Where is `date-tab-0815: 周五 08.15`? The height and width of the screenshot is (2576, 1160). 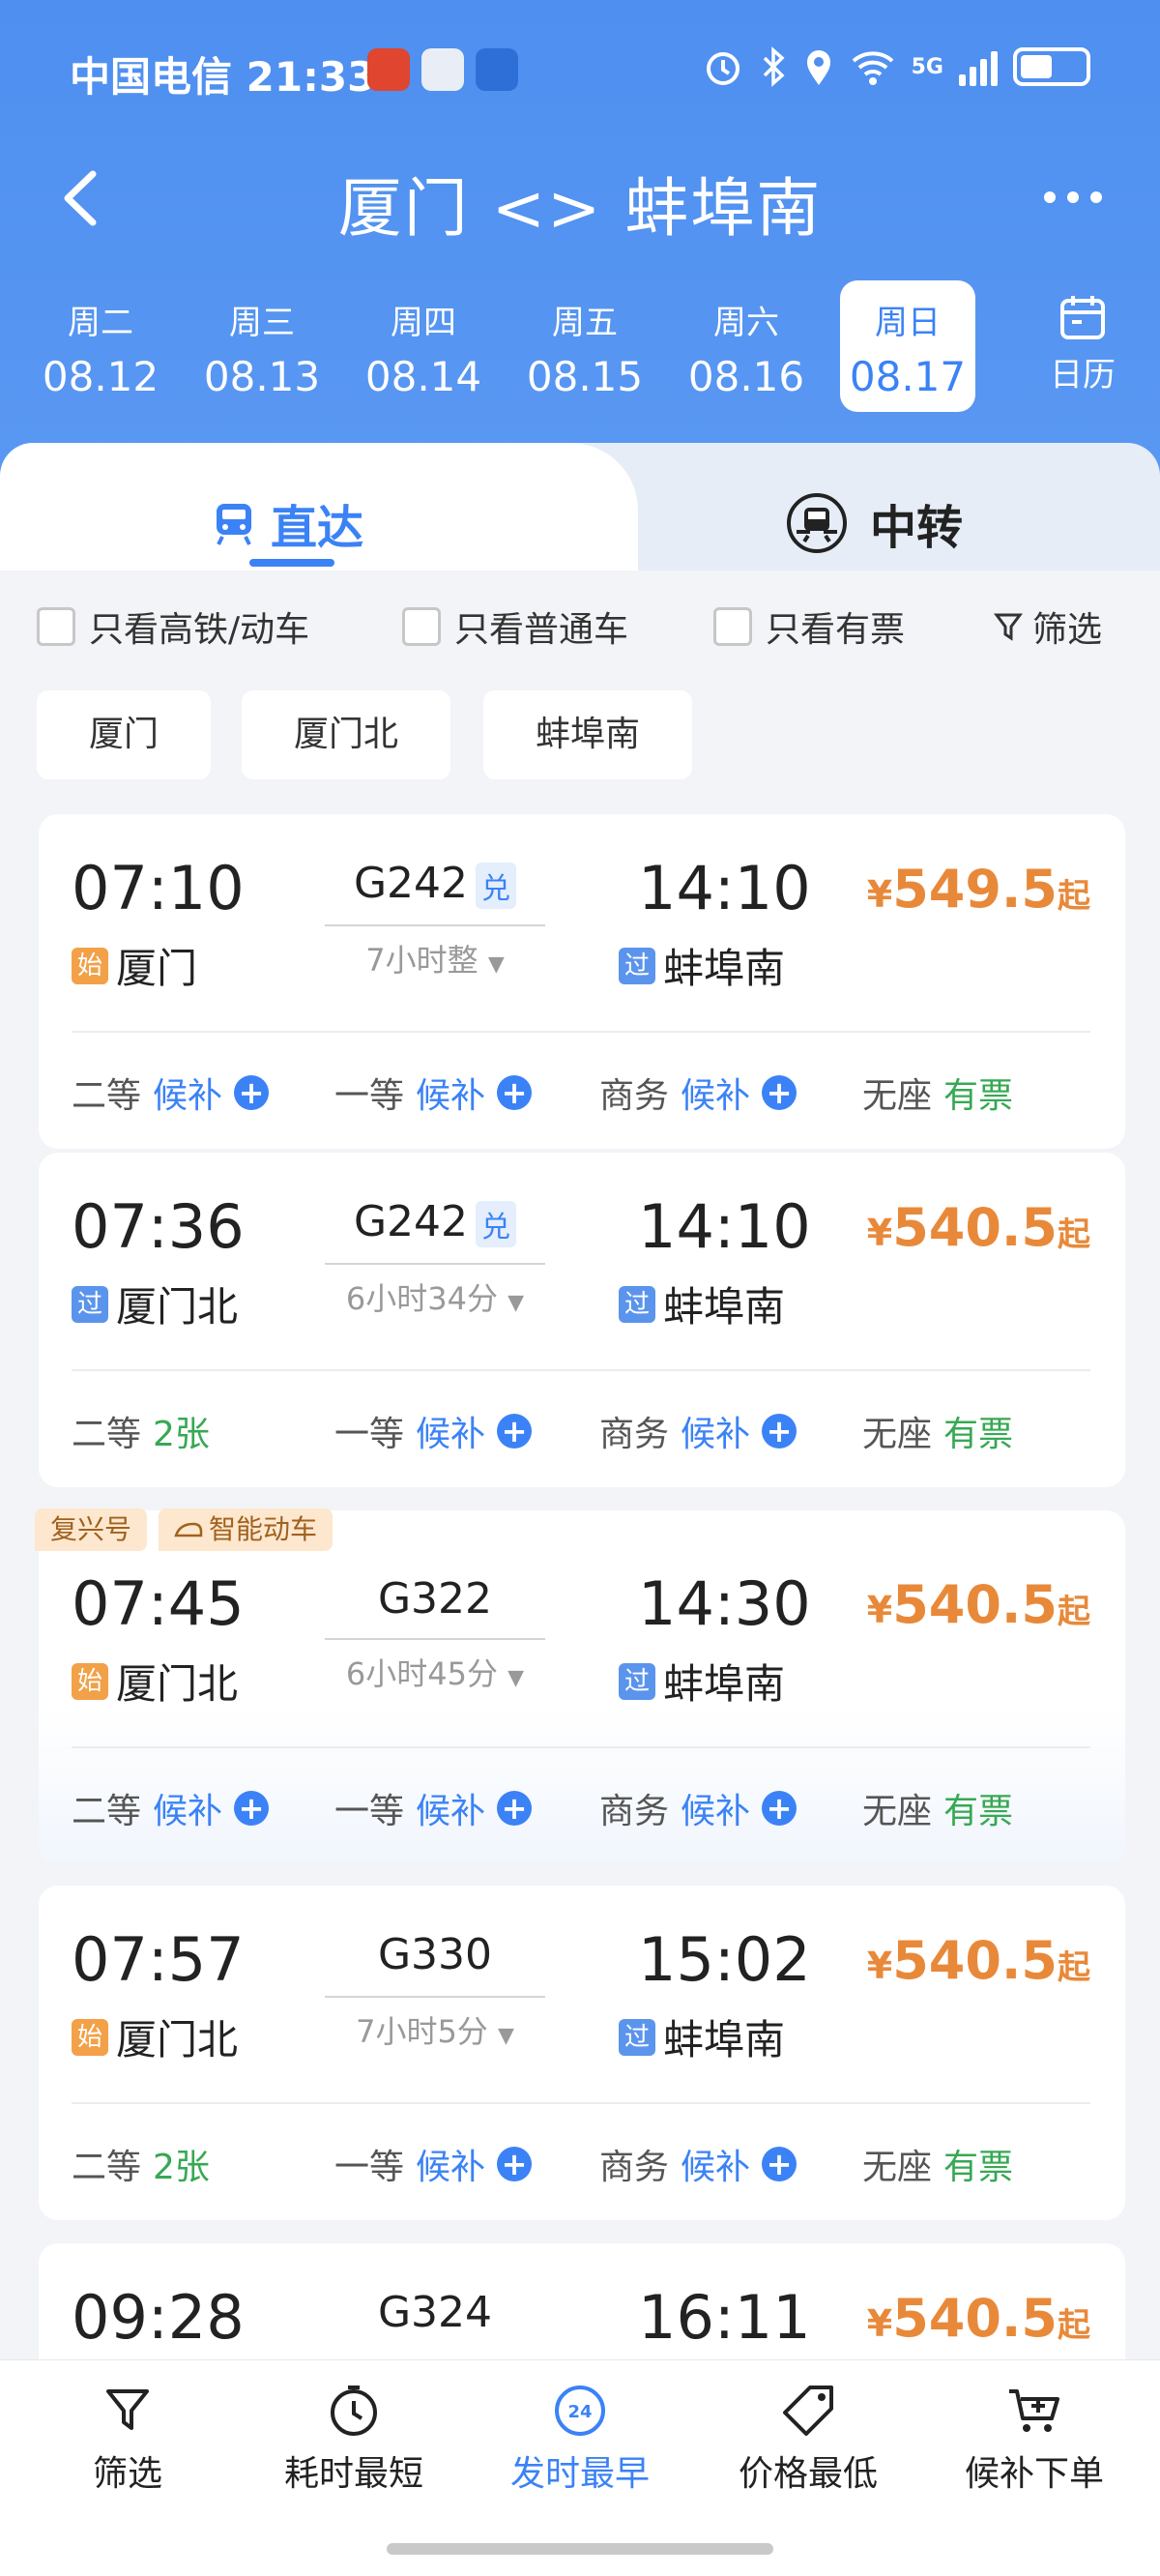
date-tab-0815: 周五 08.15 is located at coordinates (584, 346).